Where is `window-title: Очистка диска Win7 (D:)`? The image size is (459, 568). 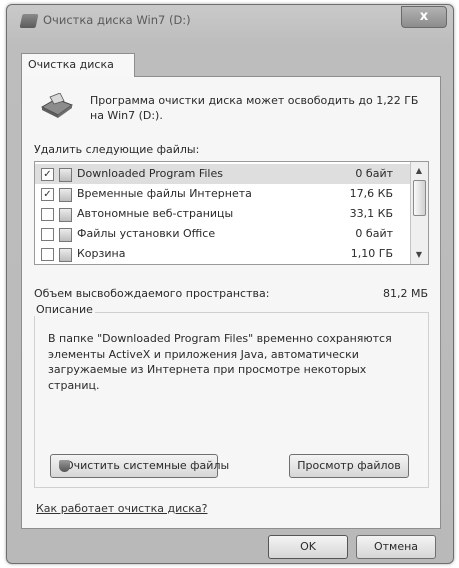 window-title: Очистка диска Win7 (D:) is located at coordinates (117, 20).